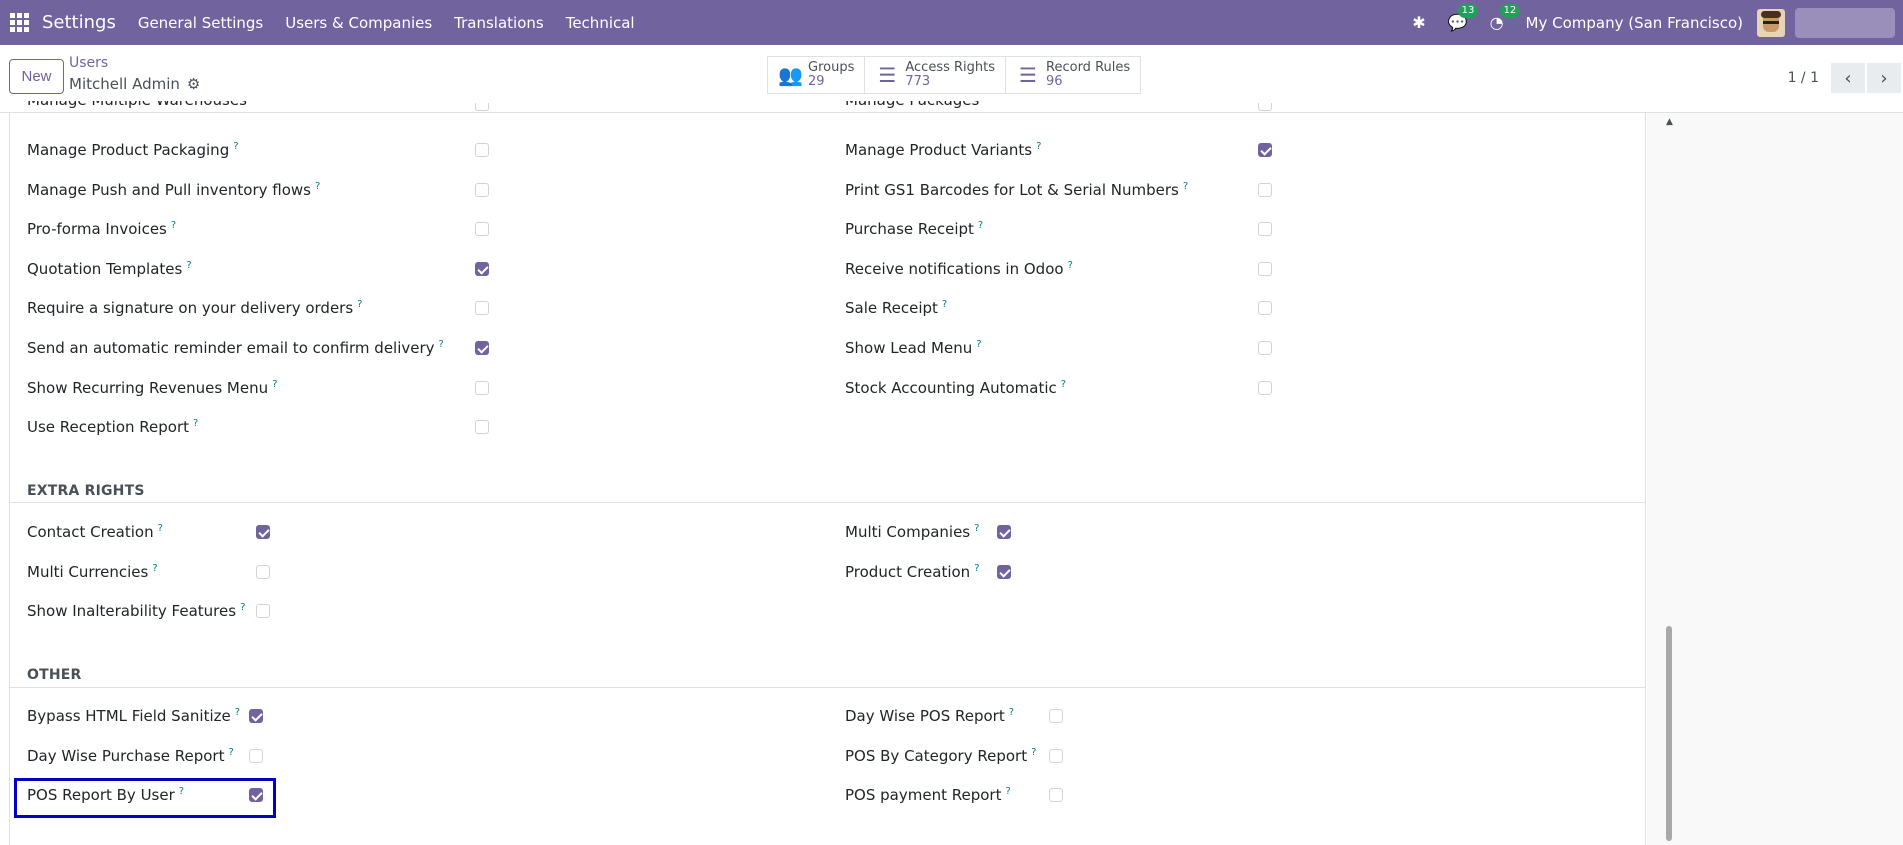 The height and width of the screenshot is (845, 1903). Describe the element at coordinates (831, 67) in the screenshot. I see `groups-label: Groups` at that location.